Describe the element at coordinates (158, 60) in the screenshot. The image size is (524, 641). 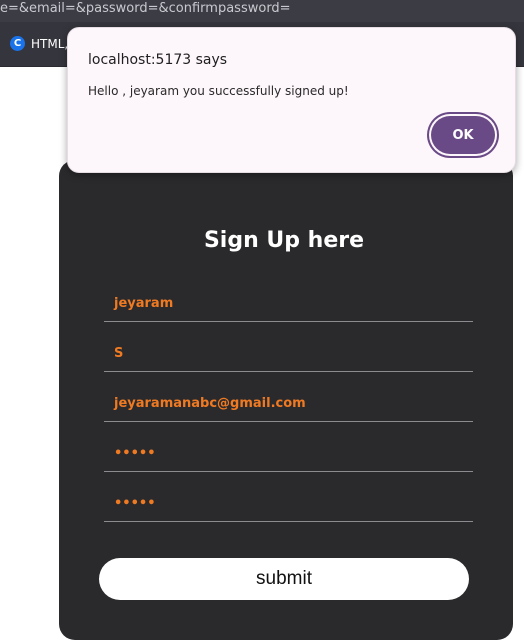
I see `dialog-title: localhost:5173 says` at that location.